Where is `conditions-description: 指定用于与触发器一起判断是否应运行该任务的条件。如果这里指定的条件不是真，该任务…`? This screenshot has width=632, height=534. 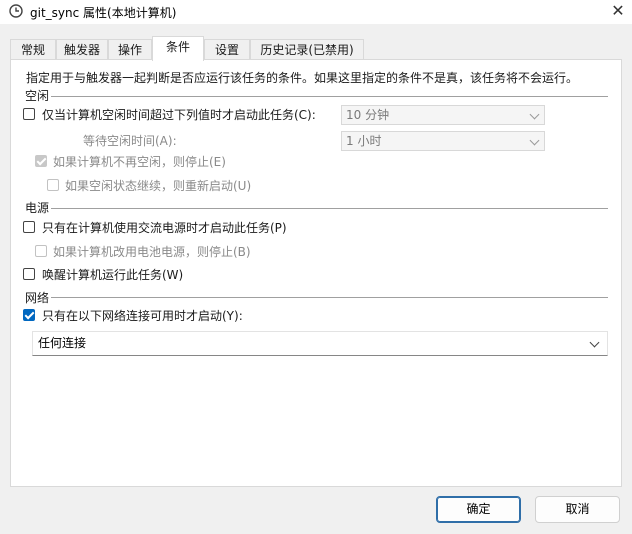 conditions-description: 指定用于与触发器一起判断是否应运行该任务的条件。如果这里指定的条件不是真，该任务… is located at coordinates (302, 78).